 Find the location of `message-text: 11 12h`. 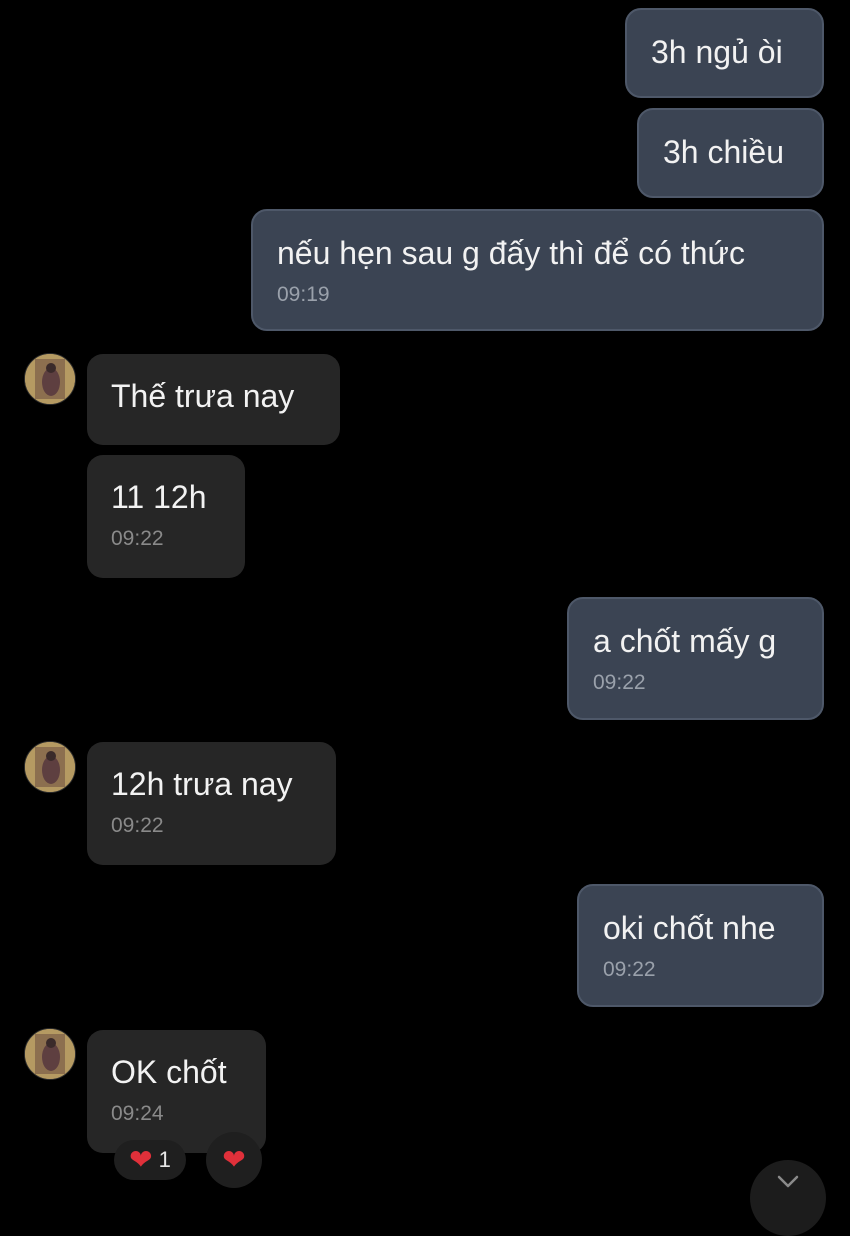

message-text: 11 12h is located at coordinates (159, 497).